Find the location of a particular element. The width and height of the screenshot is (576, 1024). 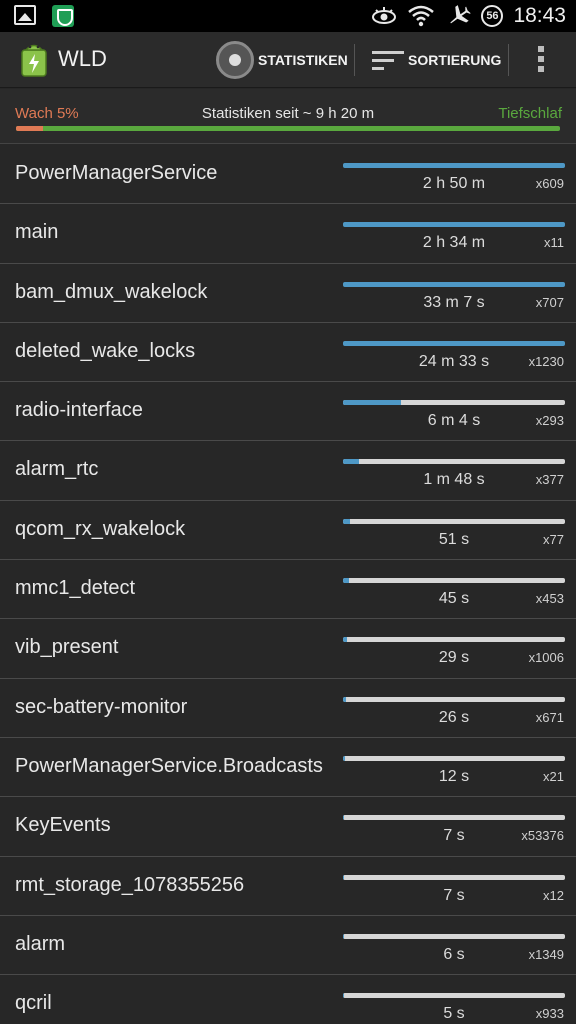

wakelock-duration: 7 s is located at coordinates (454, 895).